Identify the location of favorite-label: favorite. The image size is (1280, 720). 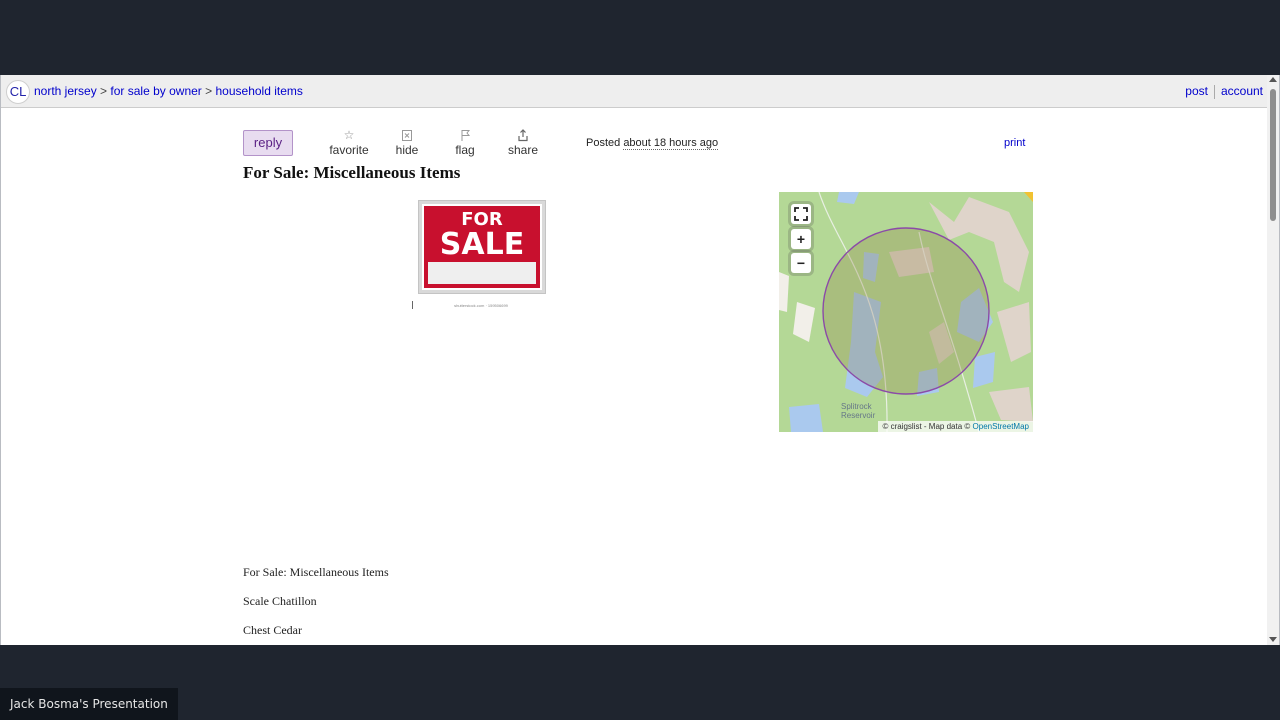
(349, 150).